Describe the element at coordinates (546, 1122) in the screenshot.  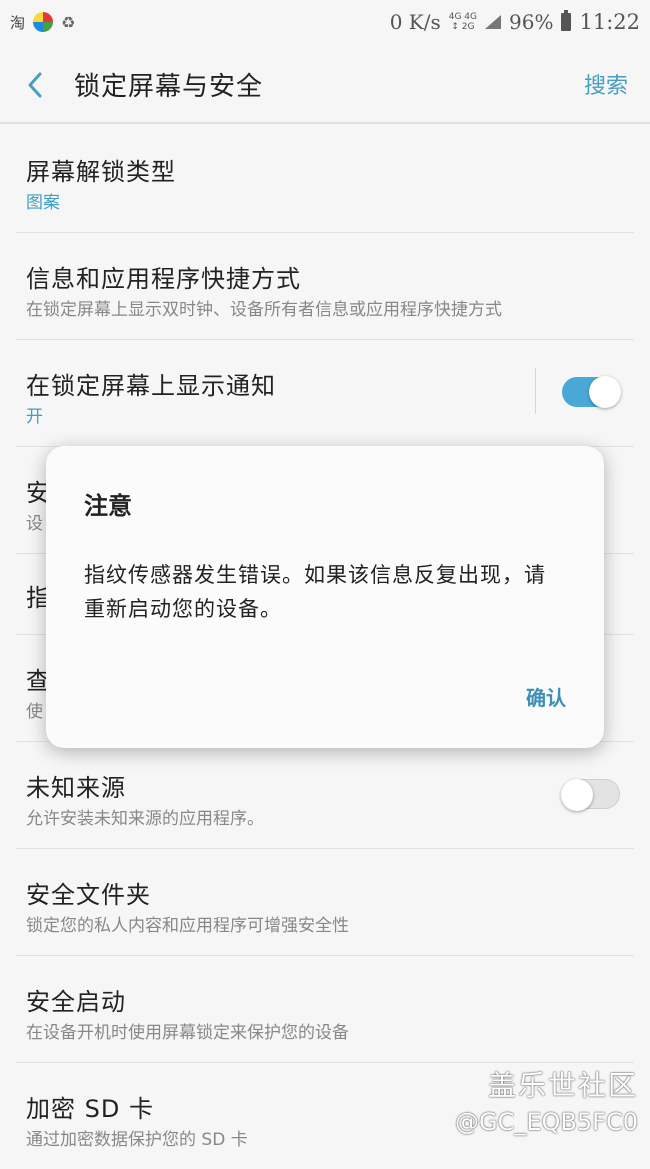
I see `watermark-user: @GC_EQB5FC0` at that location.